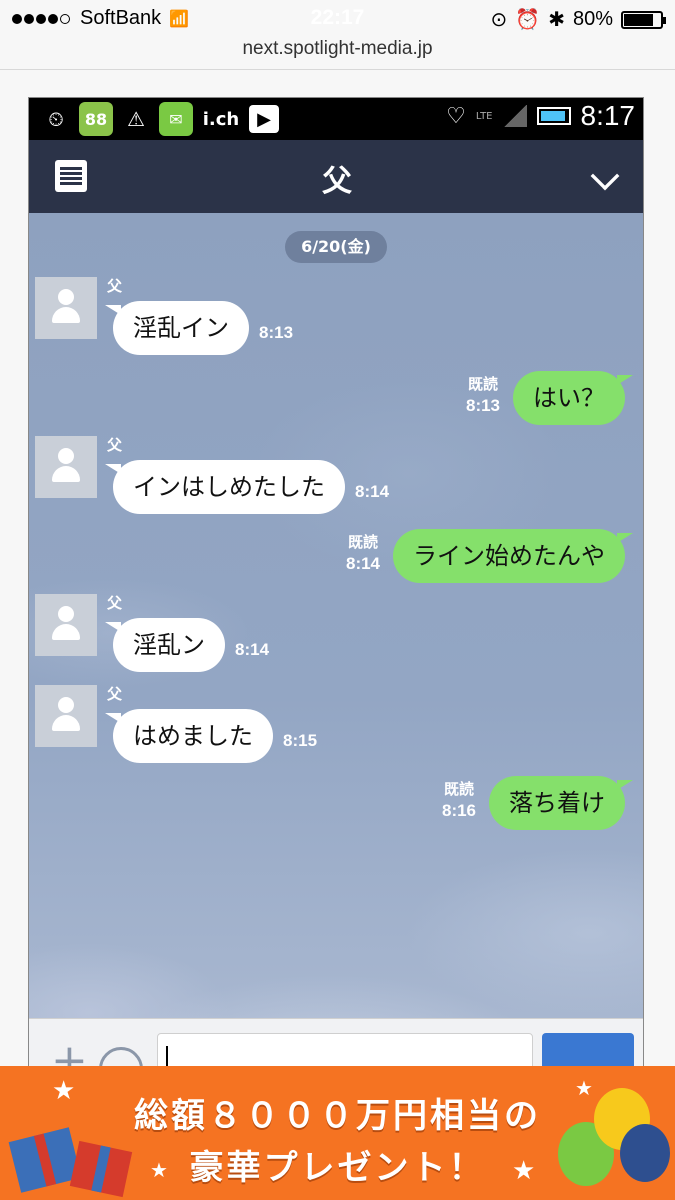 The image size is (675, 1200). I want to click on status-right: ⊙ ⏰ ✱ 80%, so click(578, 19).